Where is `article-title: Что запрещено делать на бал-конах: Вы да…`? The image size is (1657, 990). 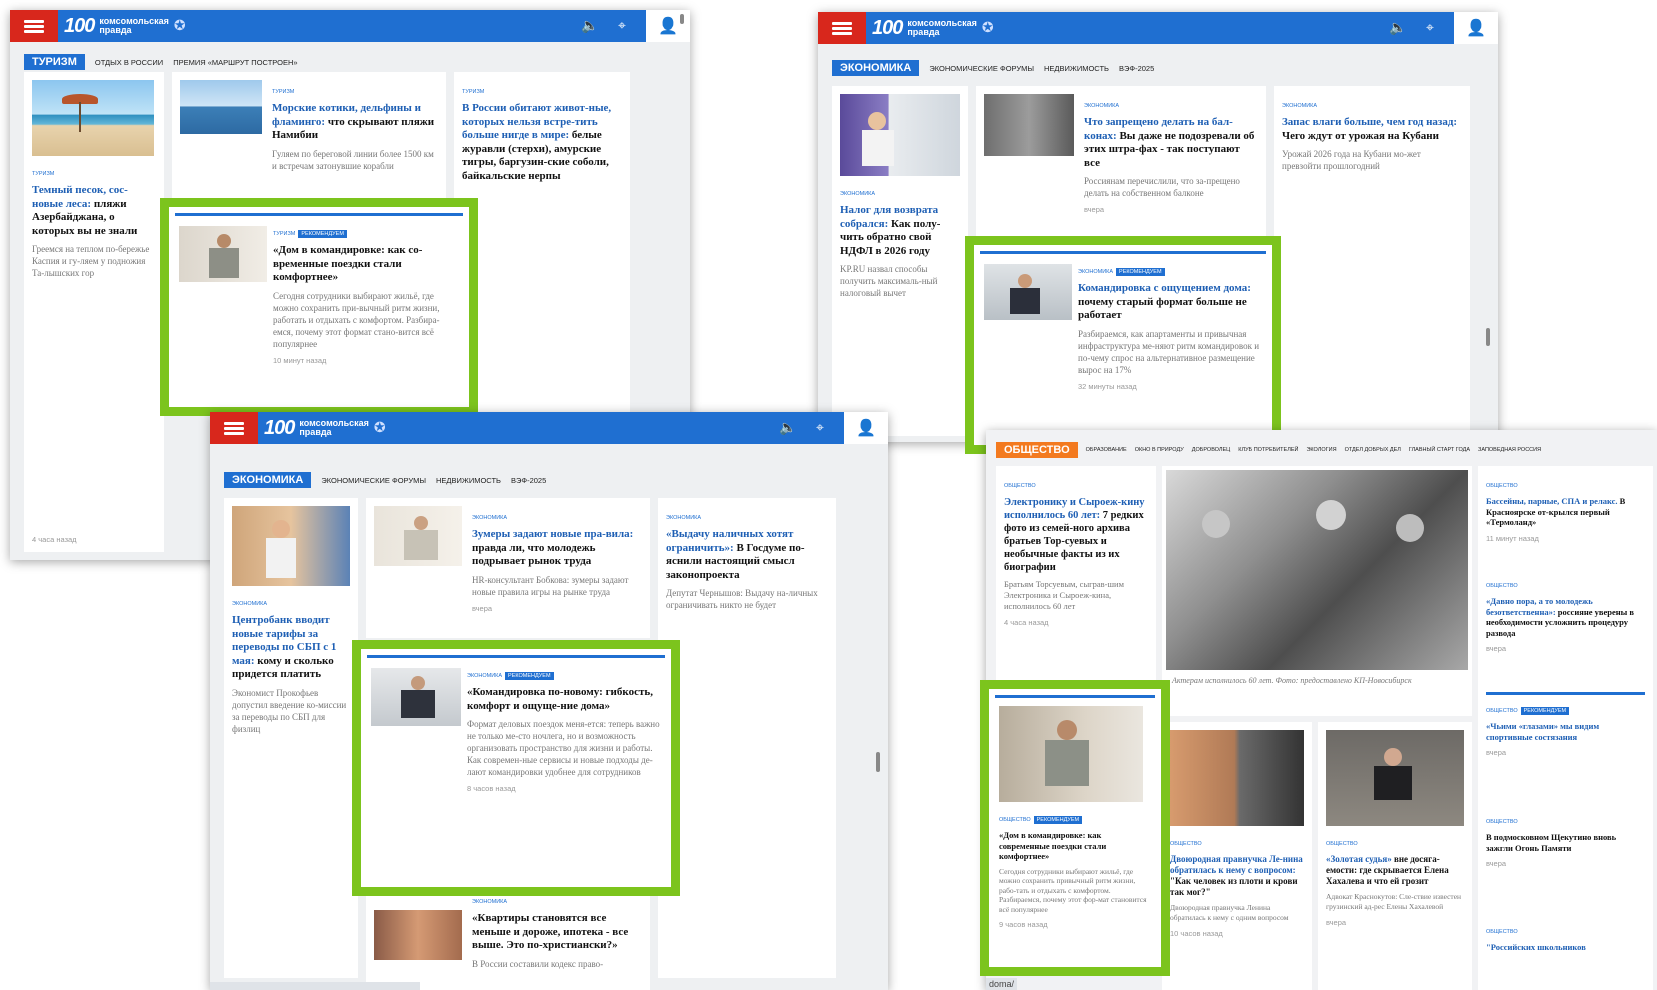 article-title: Что запрещено делать на бал-конах: Вы да… is located at coordinates (1171, 143).